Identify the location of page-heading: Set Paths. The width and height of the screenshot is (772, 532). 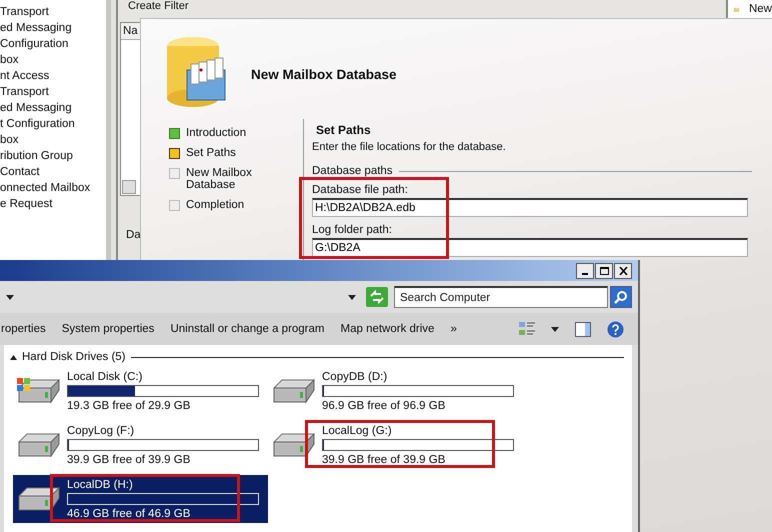
(343, 130).